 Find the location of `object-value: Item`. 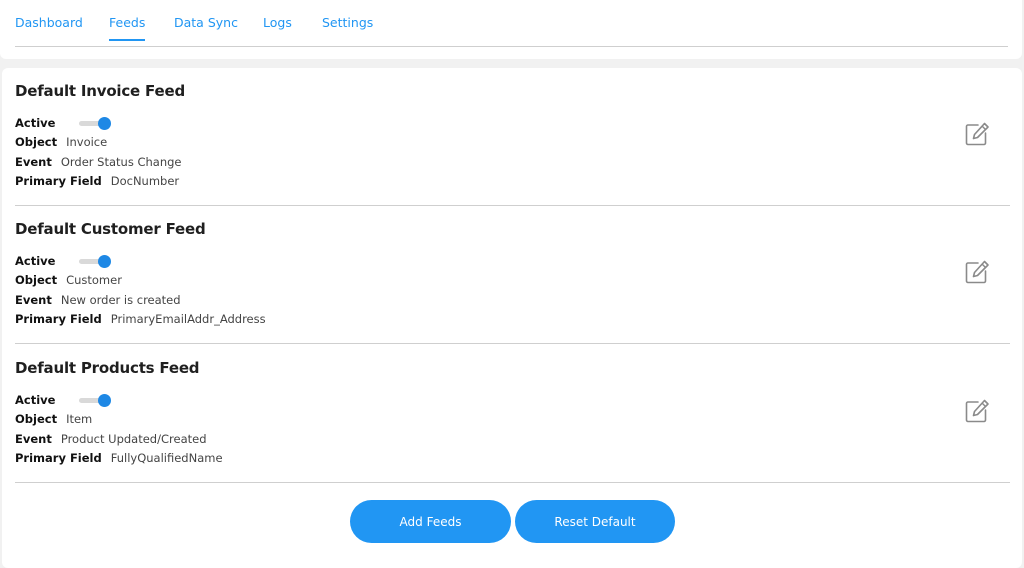

object-value: Item is located at coordinates (79, 419).